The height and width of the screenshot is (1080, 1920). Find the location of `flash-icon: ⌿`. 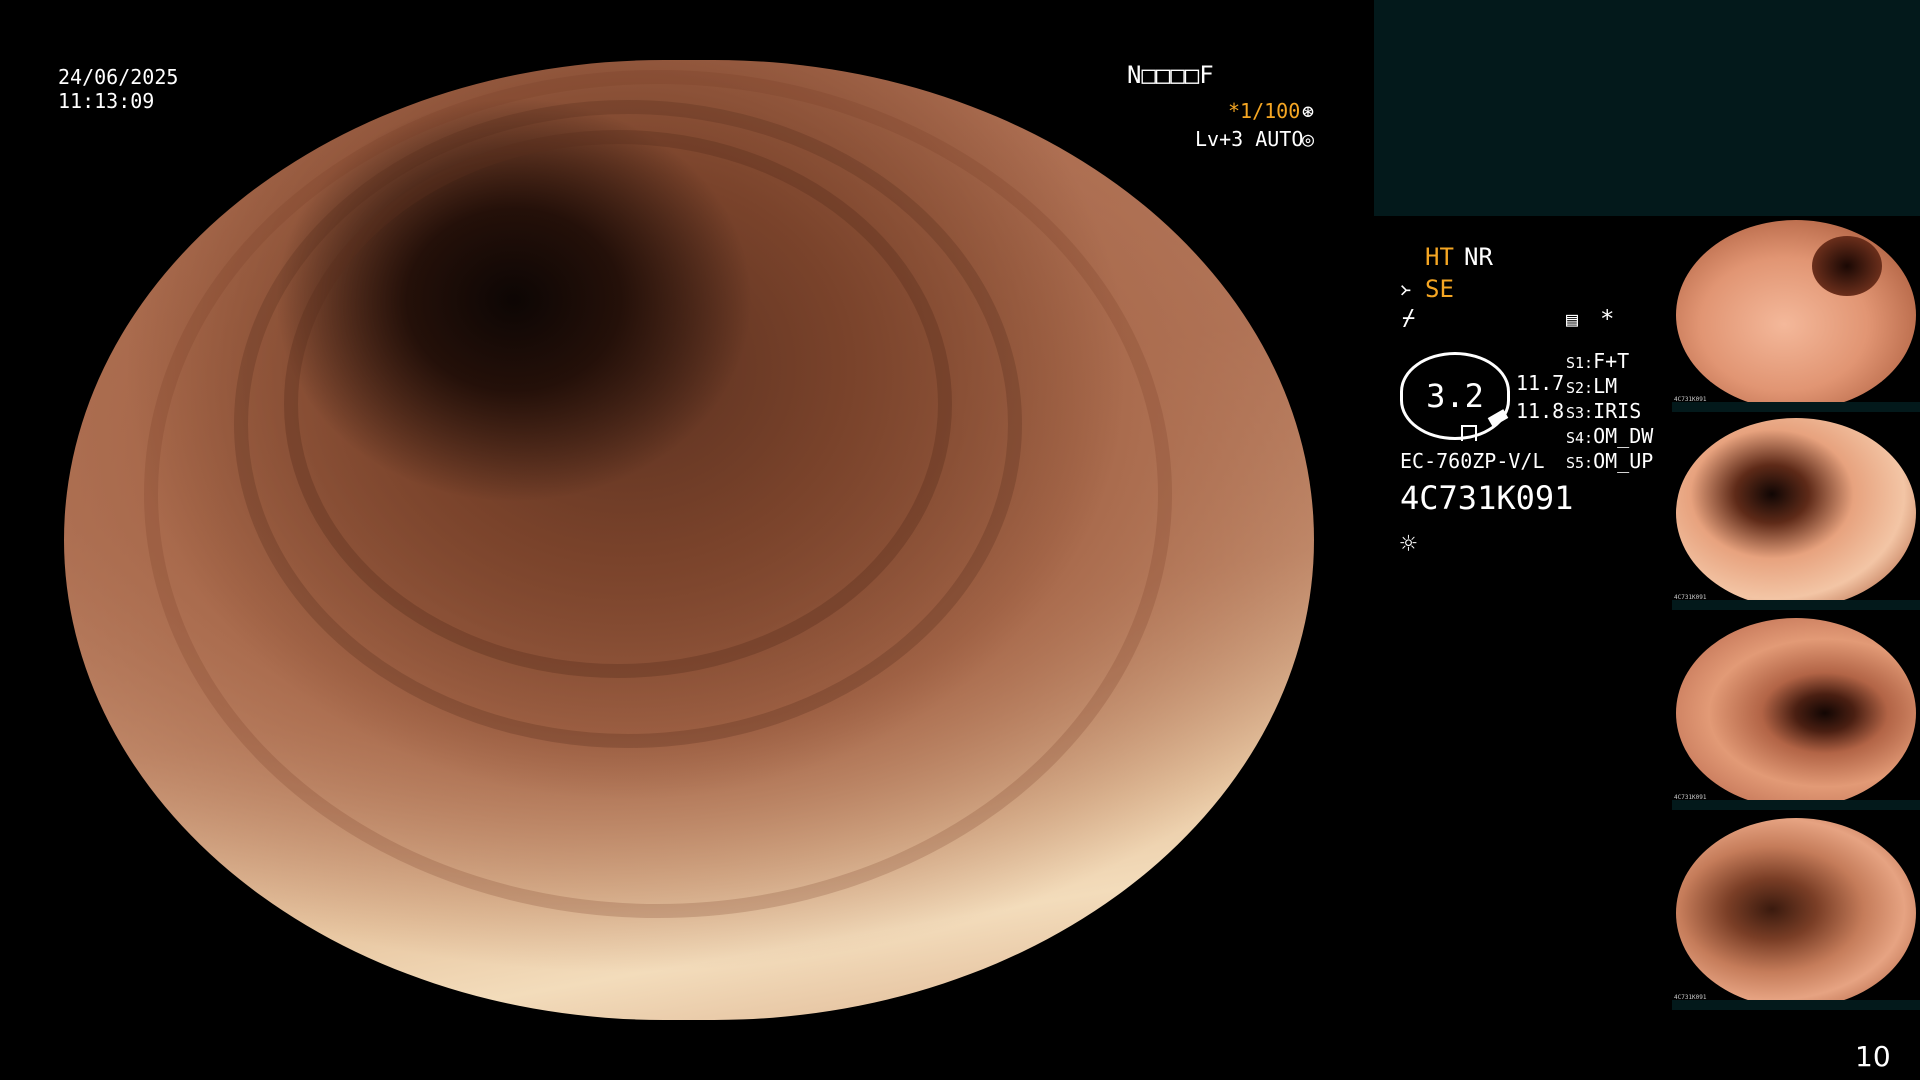

flash-icon: ⌿ is located at coordinates (1409, 318).